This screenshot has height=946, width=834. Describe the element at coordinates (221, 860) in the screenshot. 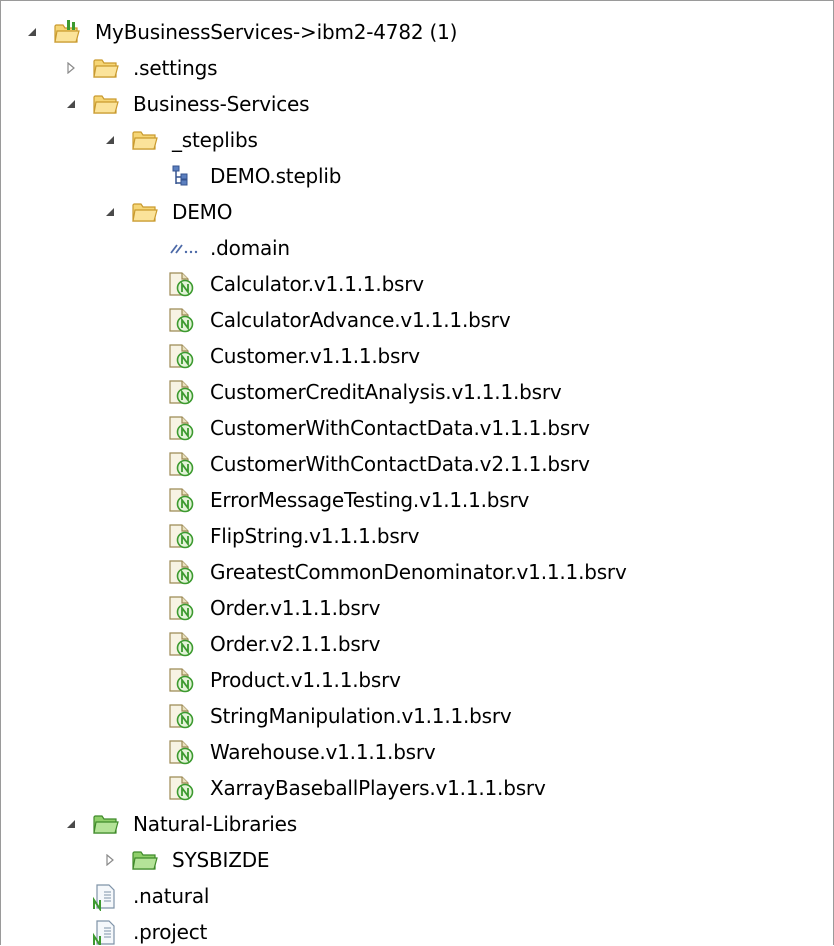

I see `tree-item-label: SYSBIZDE` at that location.